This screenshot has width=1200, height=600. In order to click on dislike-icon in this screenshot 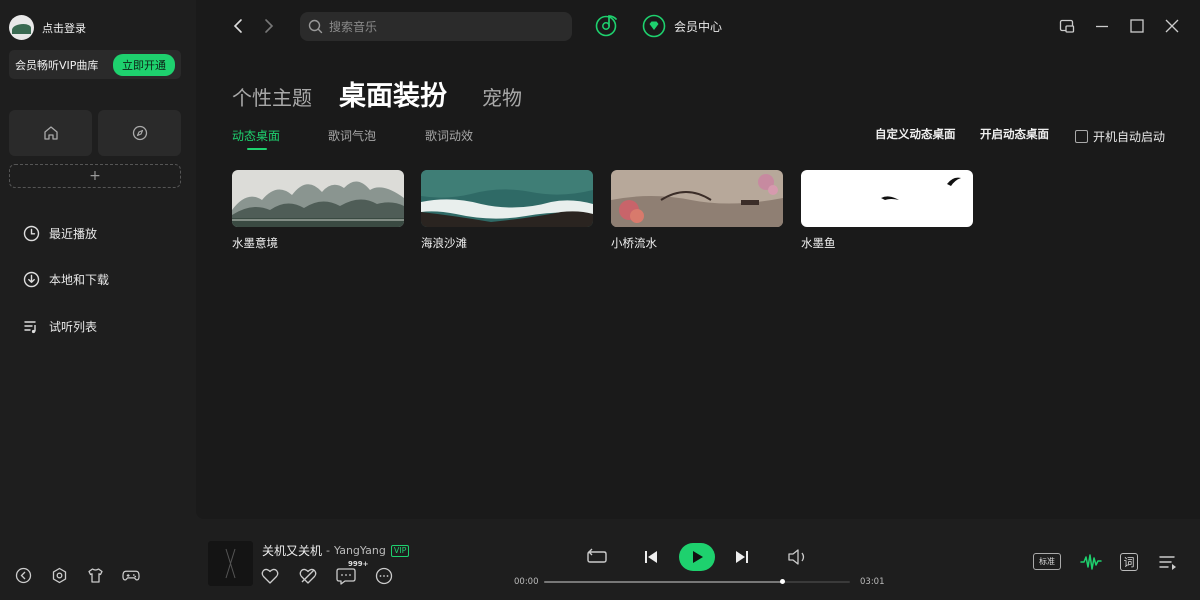, I will do `click(308, 576)`.